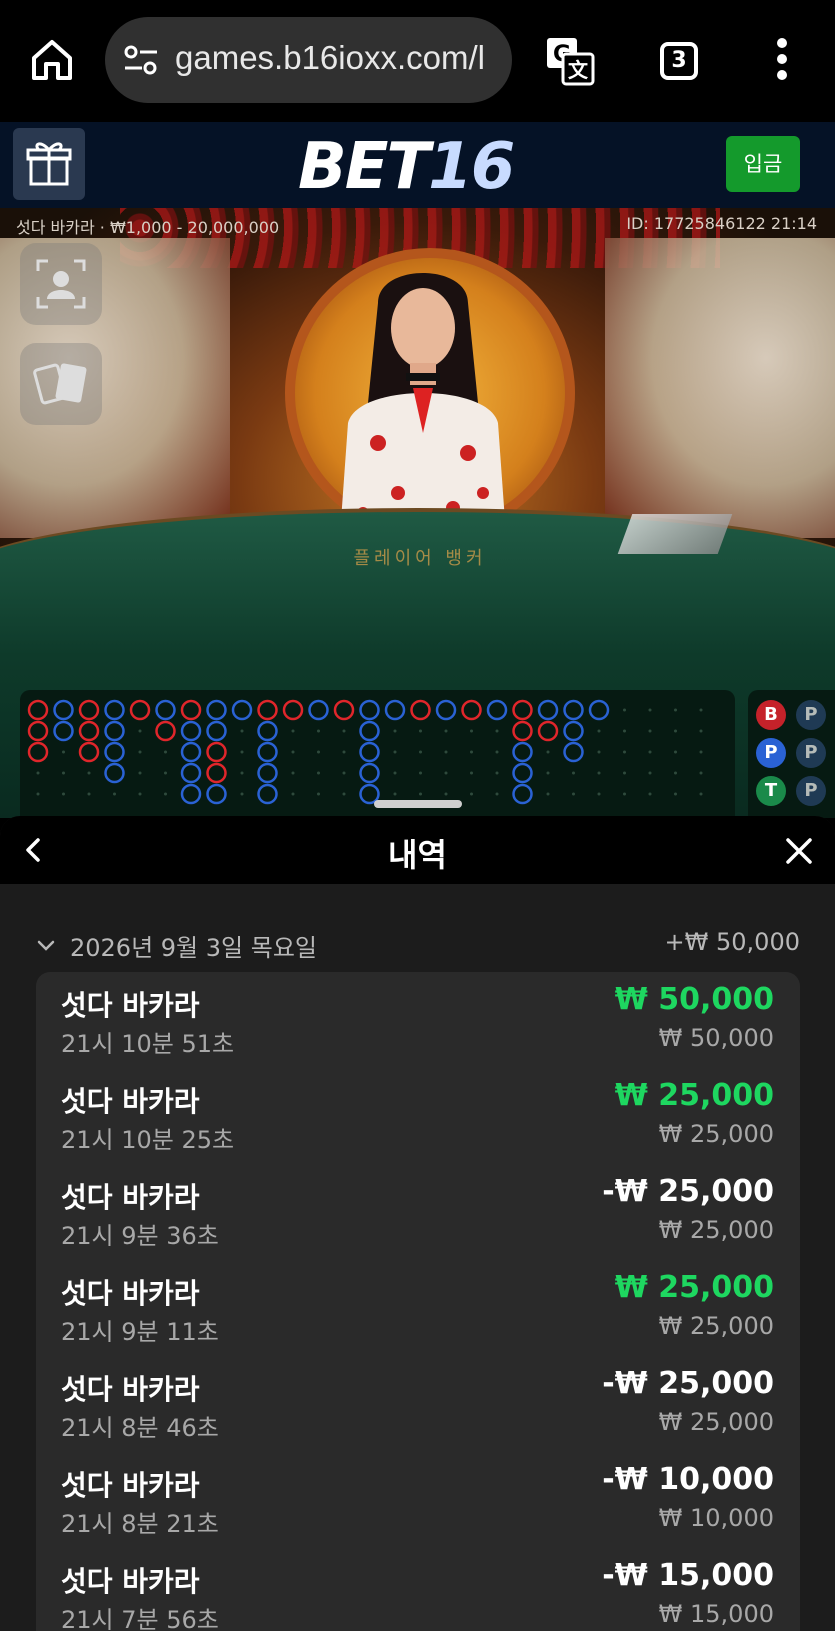 This screenshot has height=1631, width=835. I want to click on address-bar: games.b16ioxx.com/l, so click(308, 60).